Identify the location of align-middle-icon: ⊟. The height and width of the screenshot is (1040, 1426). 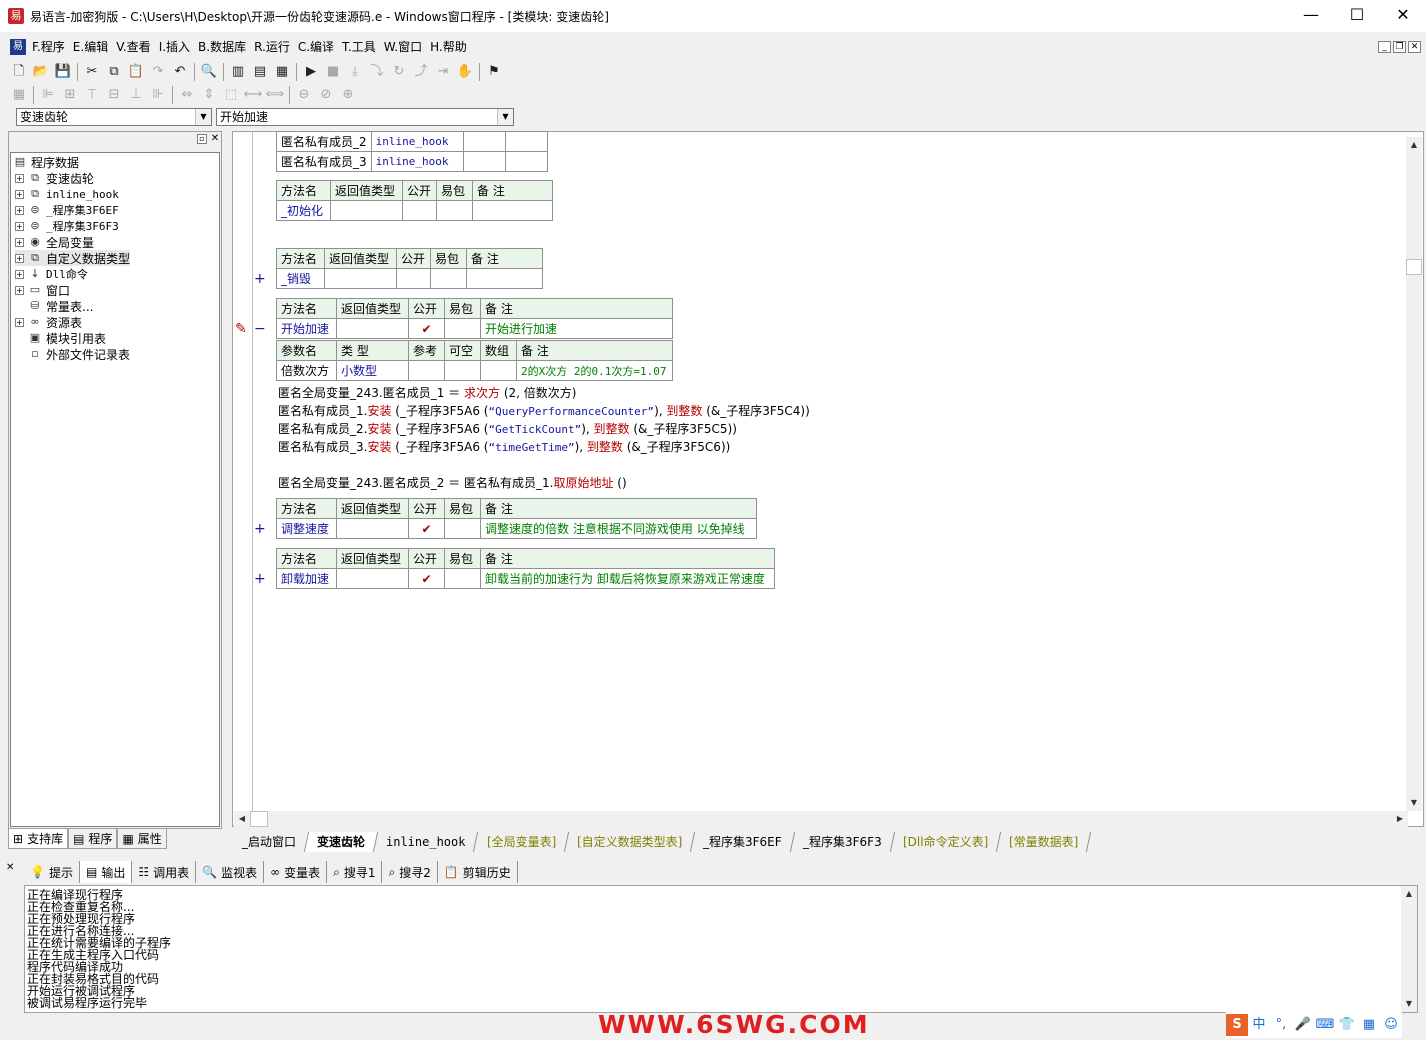
(114, 95).